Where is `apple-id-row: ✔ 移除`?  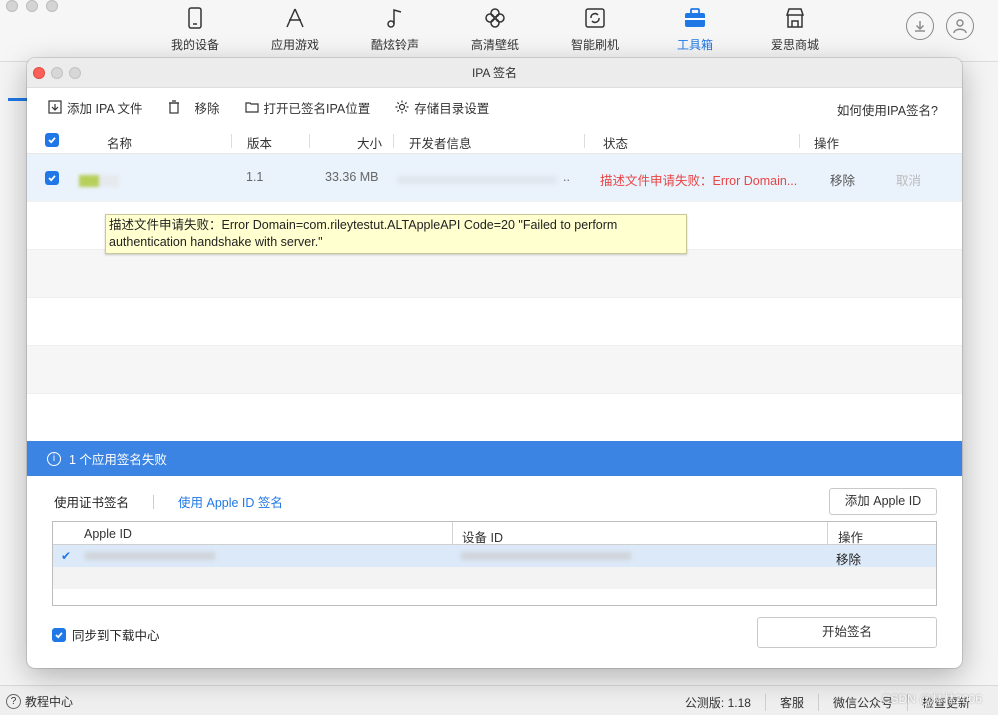
apple-id-row: ✔ 移除 is located at coordinates (494, 556).